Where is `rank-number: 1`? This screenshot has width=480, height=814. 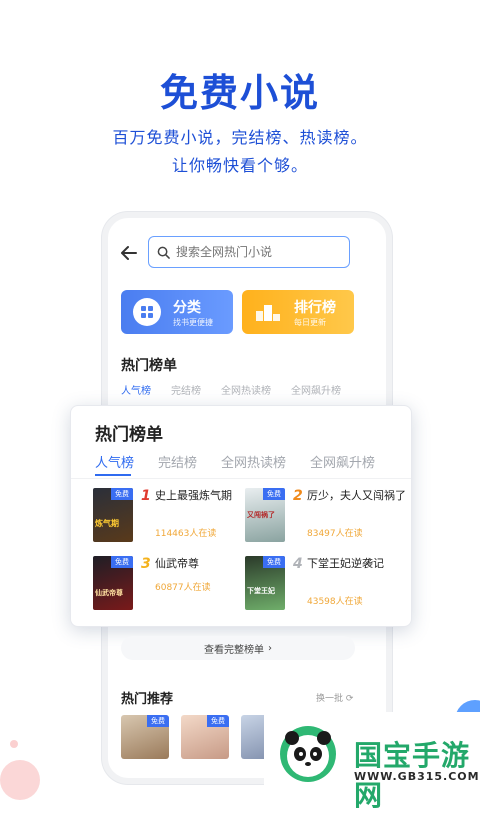 rank-number: 1 is located at coordinates (146, 496).